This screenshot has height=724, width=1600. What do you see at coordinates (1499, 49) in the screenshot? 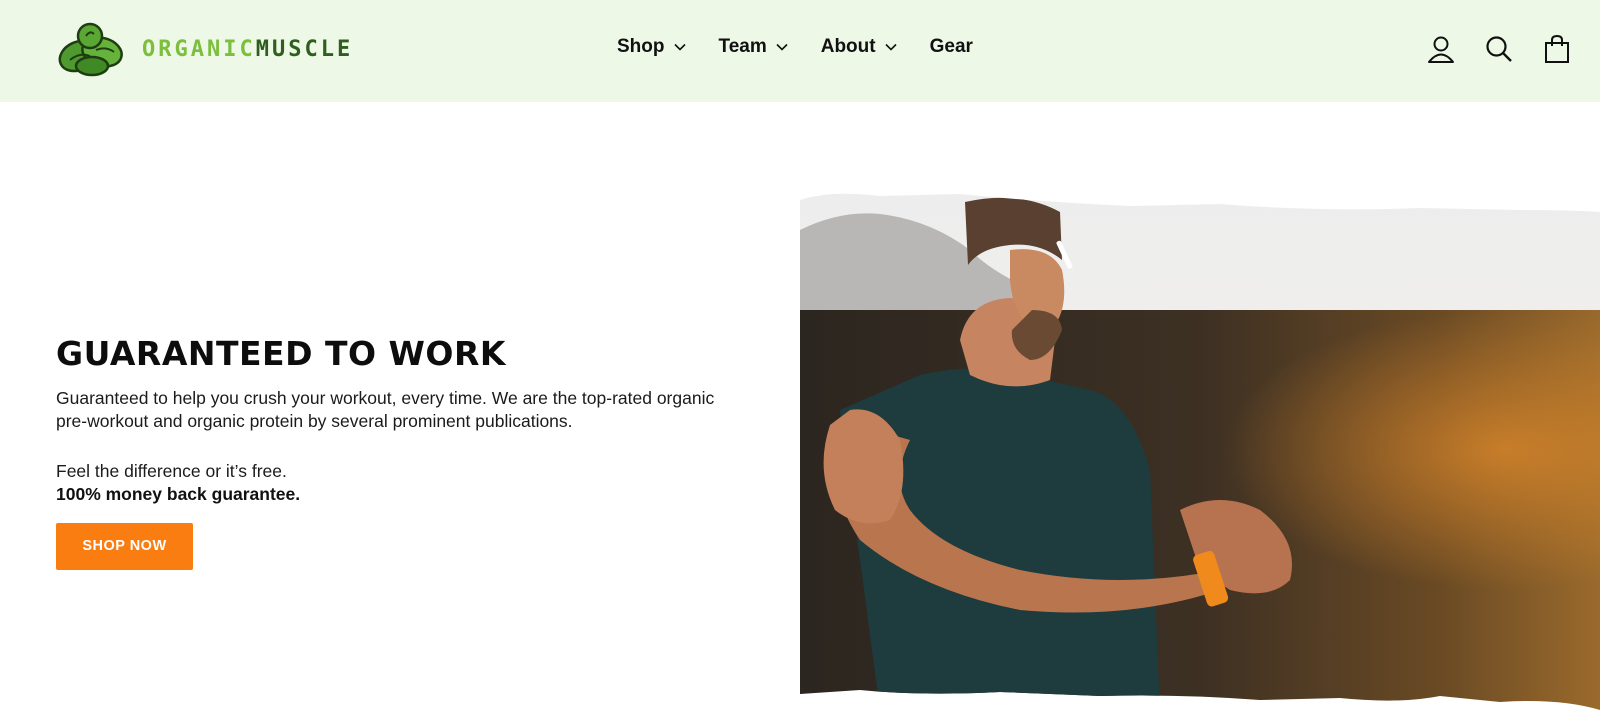
I see `search-icon` at bounding box center [1499, 49].